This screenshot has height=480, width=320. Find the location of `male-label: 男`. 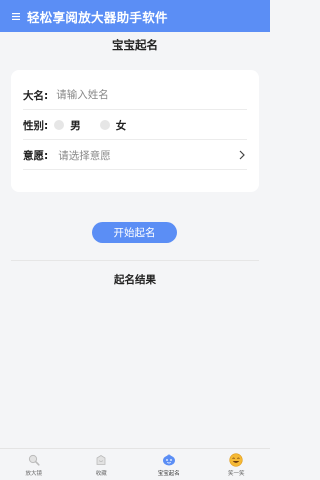

male-label: 男 is located at coordinates (75, 125).